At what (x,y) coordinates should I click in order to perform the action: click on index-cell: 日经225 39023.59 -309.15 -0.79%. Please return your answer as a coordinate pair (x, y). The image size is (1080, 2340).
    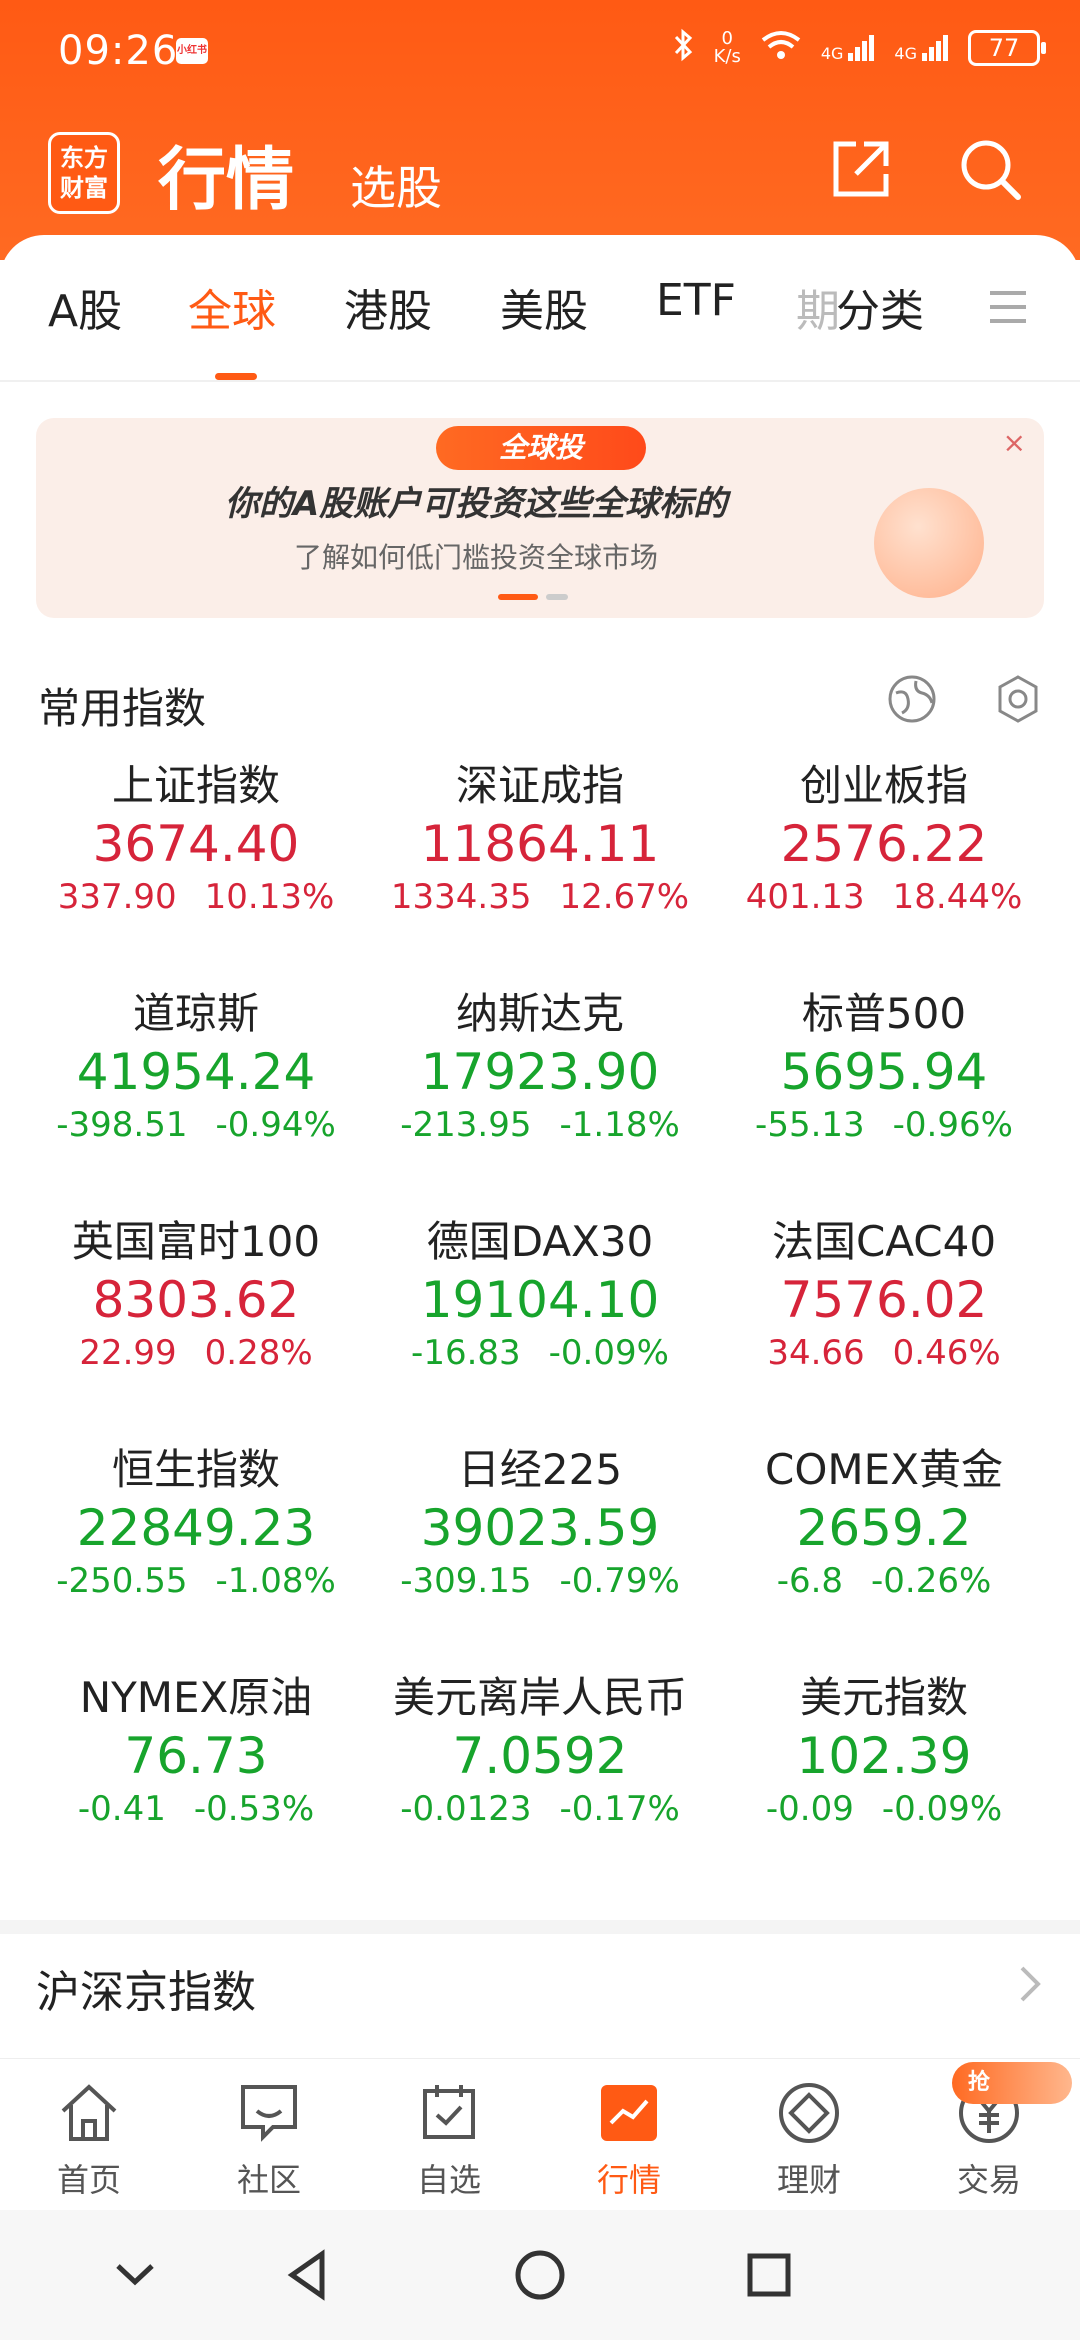
    Looking at the image, I should click on (540, 1538).